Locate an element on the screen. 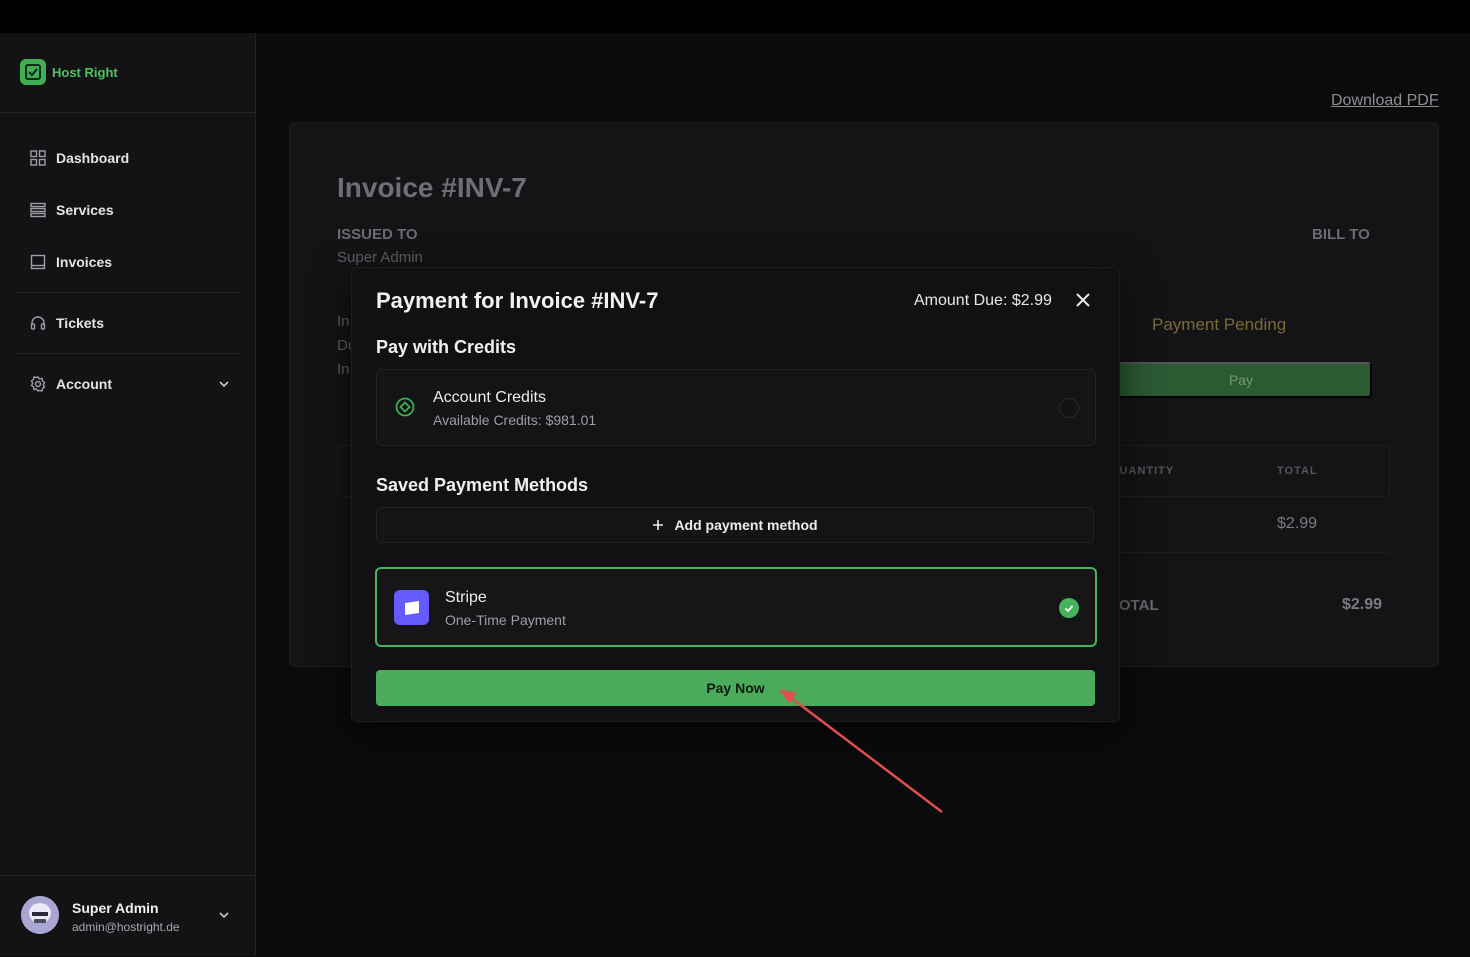  sidebar-item-services: Services is located at coordinates (130, 210).